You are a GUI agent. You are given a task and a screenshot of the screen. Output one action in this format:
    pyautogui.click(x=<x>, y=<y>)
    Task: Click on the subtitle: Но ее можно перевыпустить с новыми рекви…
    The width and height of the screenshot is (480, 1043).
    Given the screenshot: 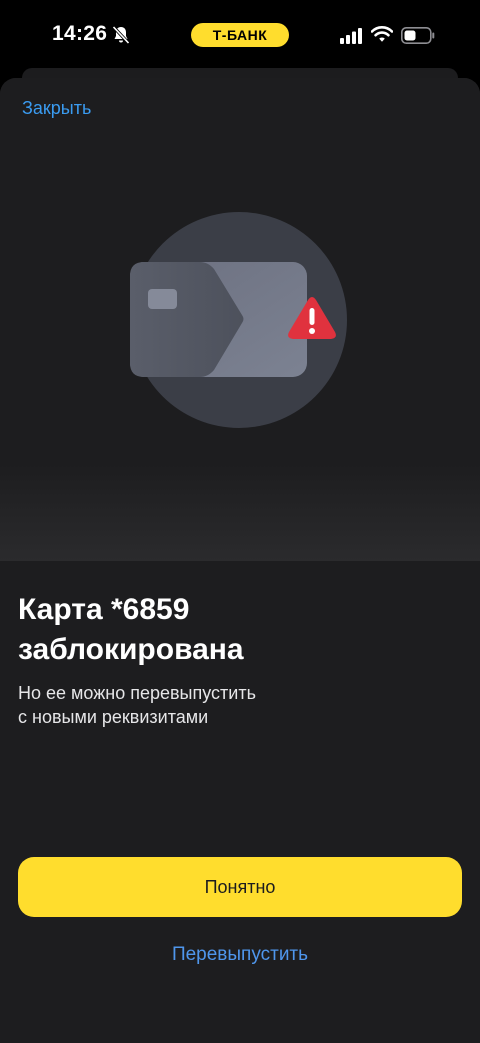 What is the action you would take?
    pyautogui.click(x=238, y=705)
    